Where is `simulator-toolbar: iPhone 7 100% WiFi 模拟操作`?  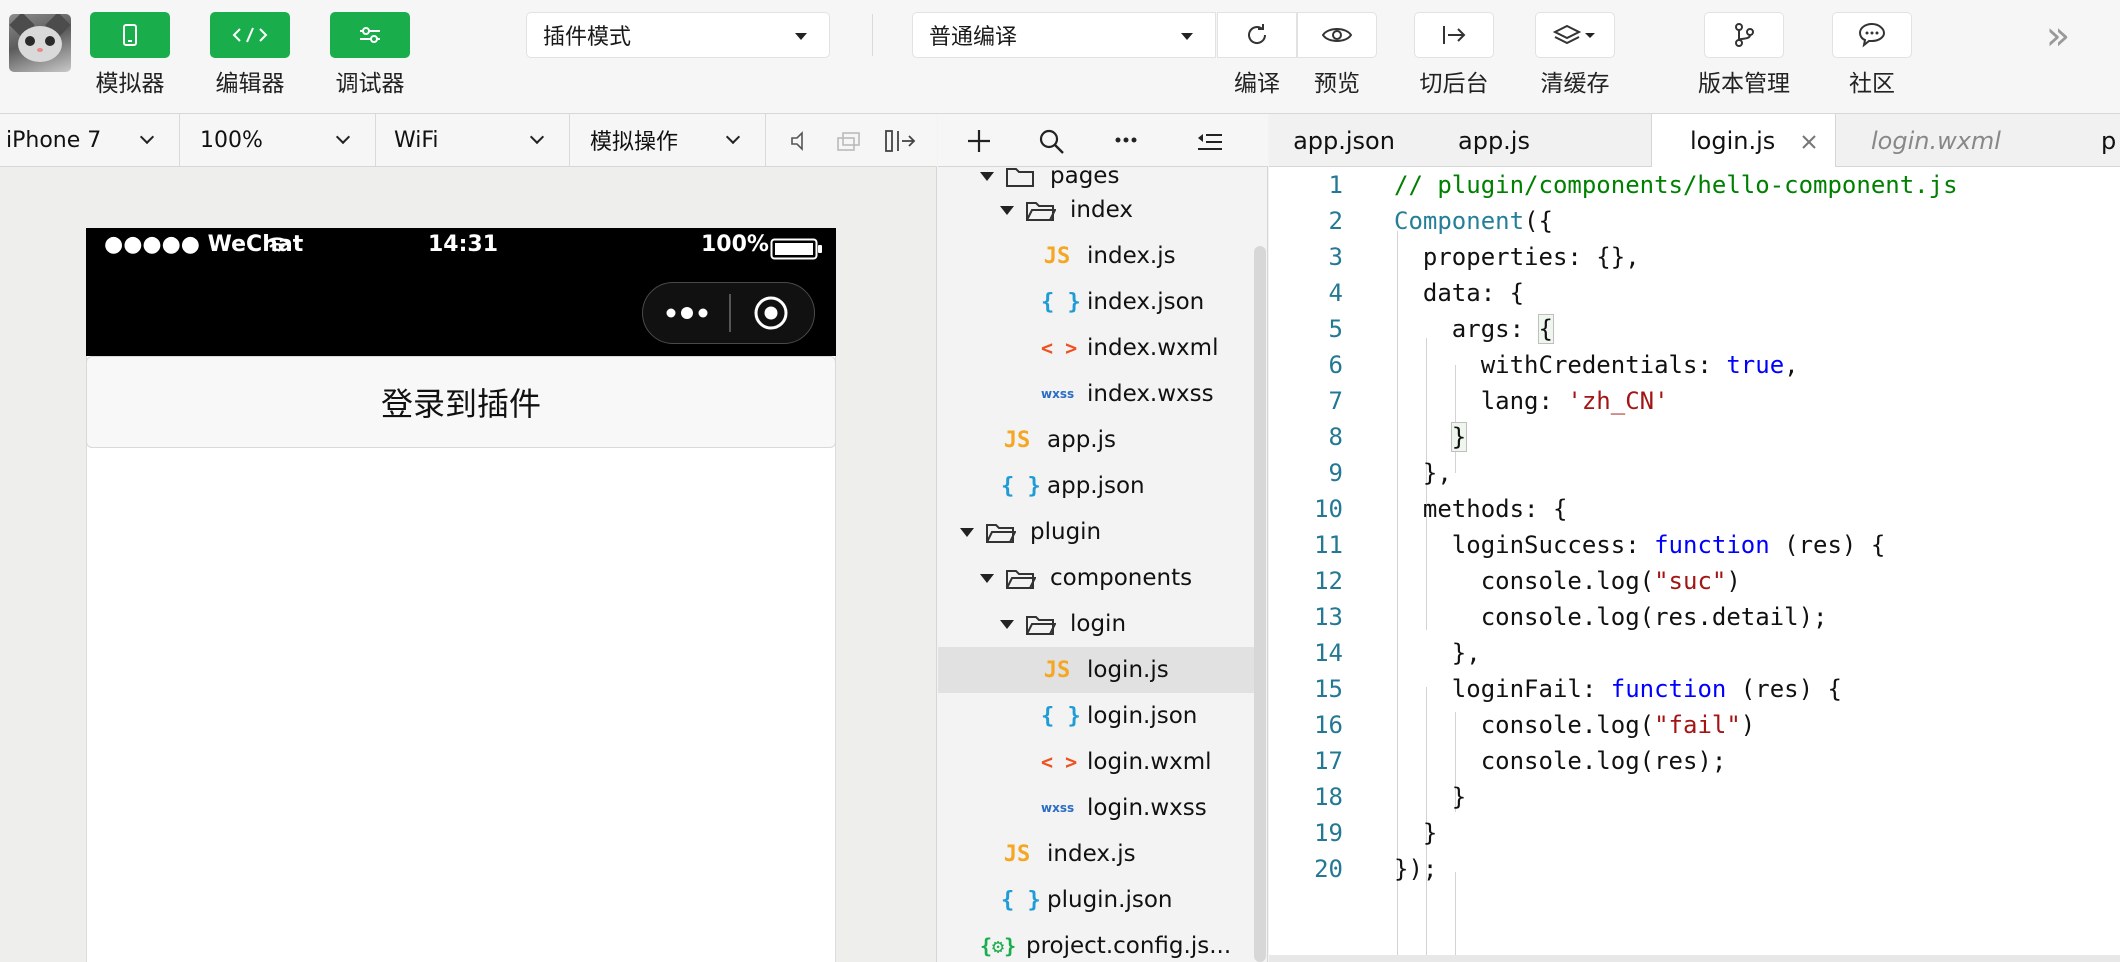
simulator-toolbar: iPhone 7 100% WiFi 模拟操作 is located at coordinates (468, 140).